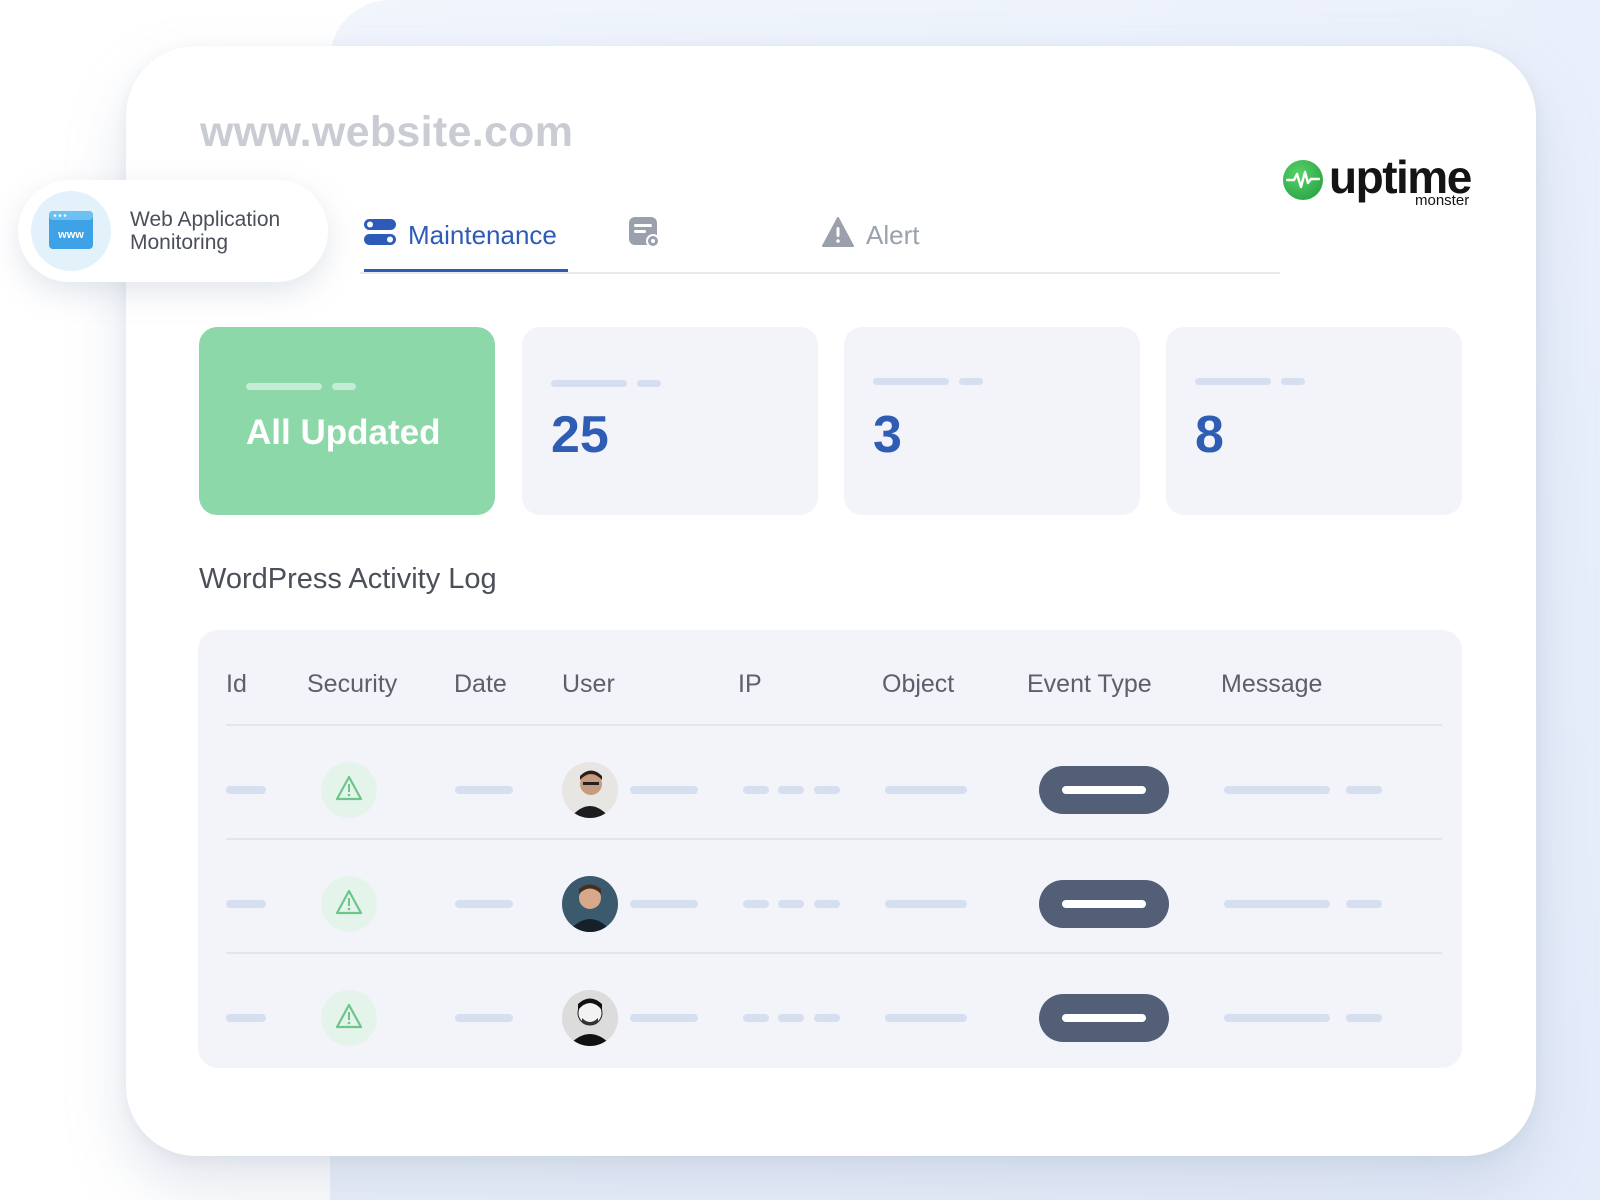 Image resolution: width=1600 pixels, height=1200 pixels. What do you see at coordinates (480, 684) in the screenshot?
I see `column-header-date: Date` at bounding box center [480, 684].